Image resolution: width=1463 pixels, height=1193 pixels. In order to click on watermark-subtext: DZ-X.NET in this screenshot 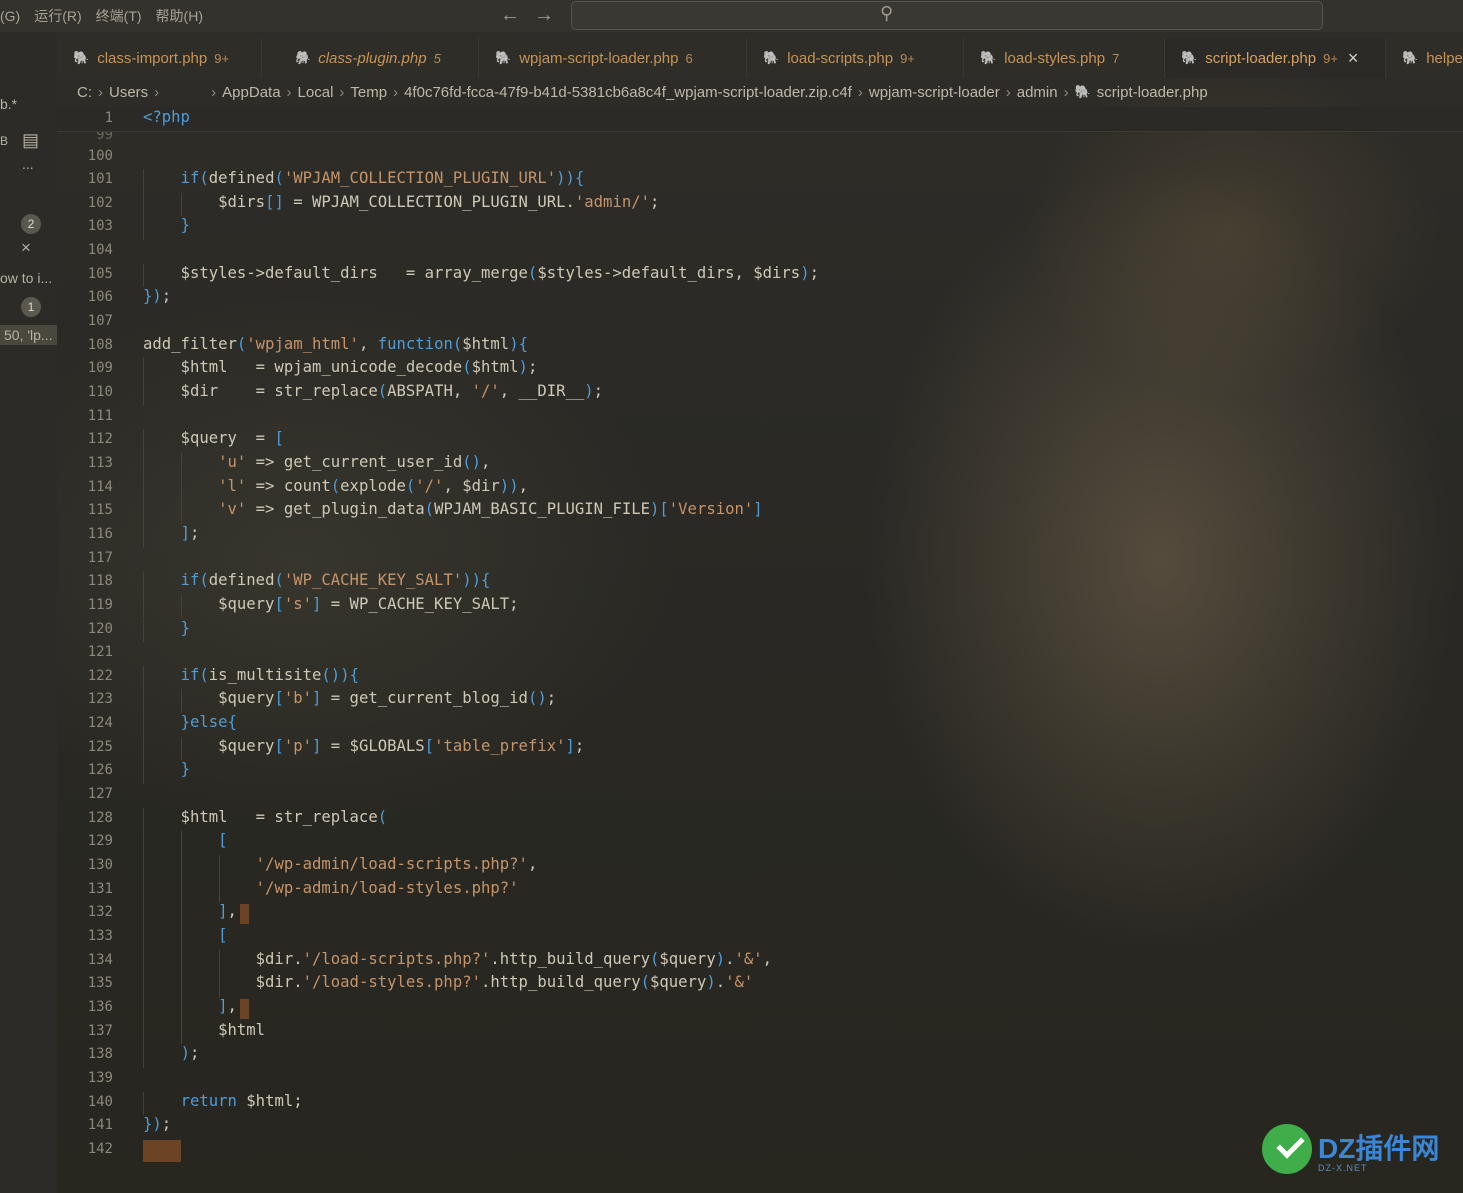, I will do `click(1343, 1168)`.